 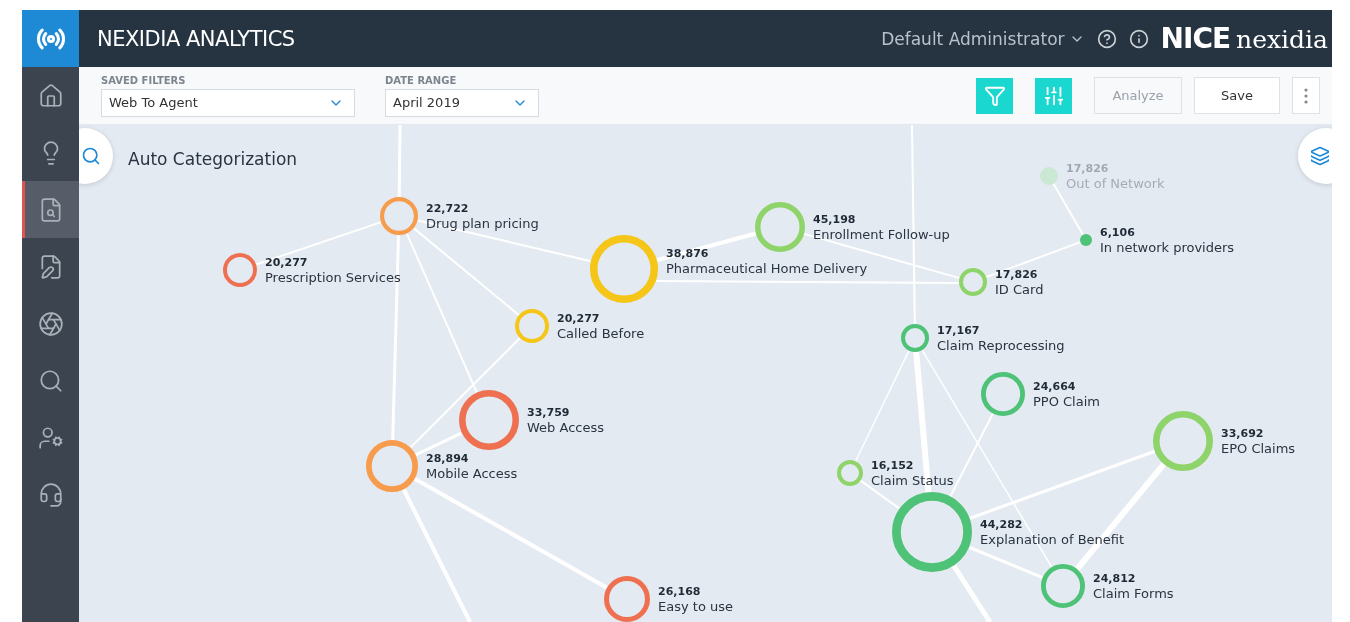 What do you see at coordinates (1320, 156) in the screenshot?
I see `layers-icon` at bounding box center [1320, 156].